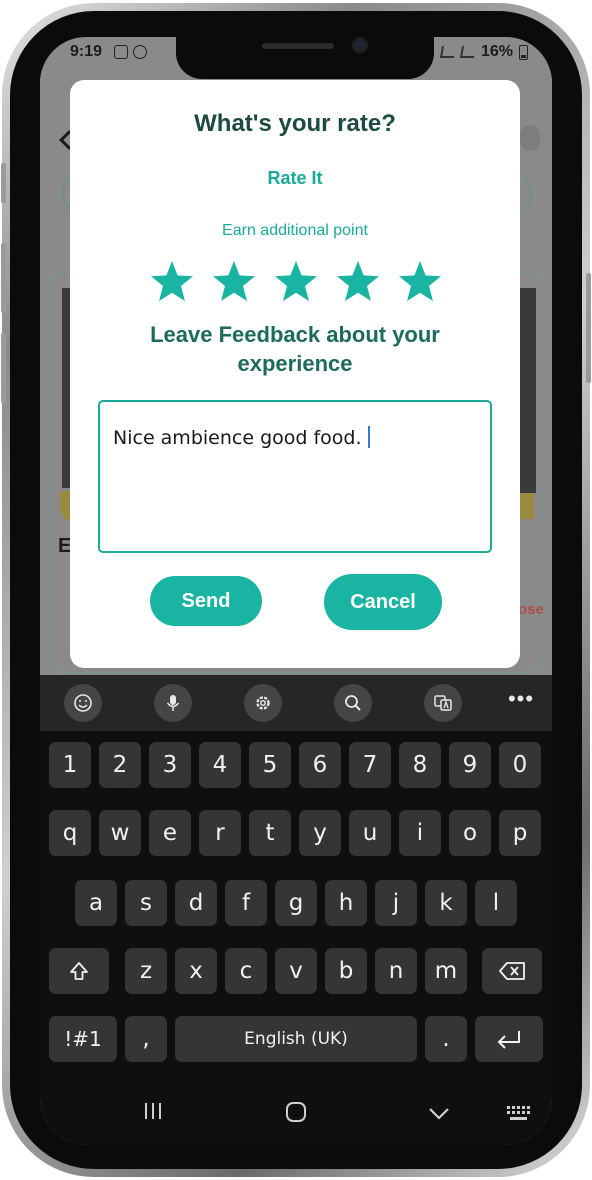 The width and height of the screenshot is (592, 1180). Describe the element at coordinates (320, 833) in the screenshot. I see `key-y: y` at that location.